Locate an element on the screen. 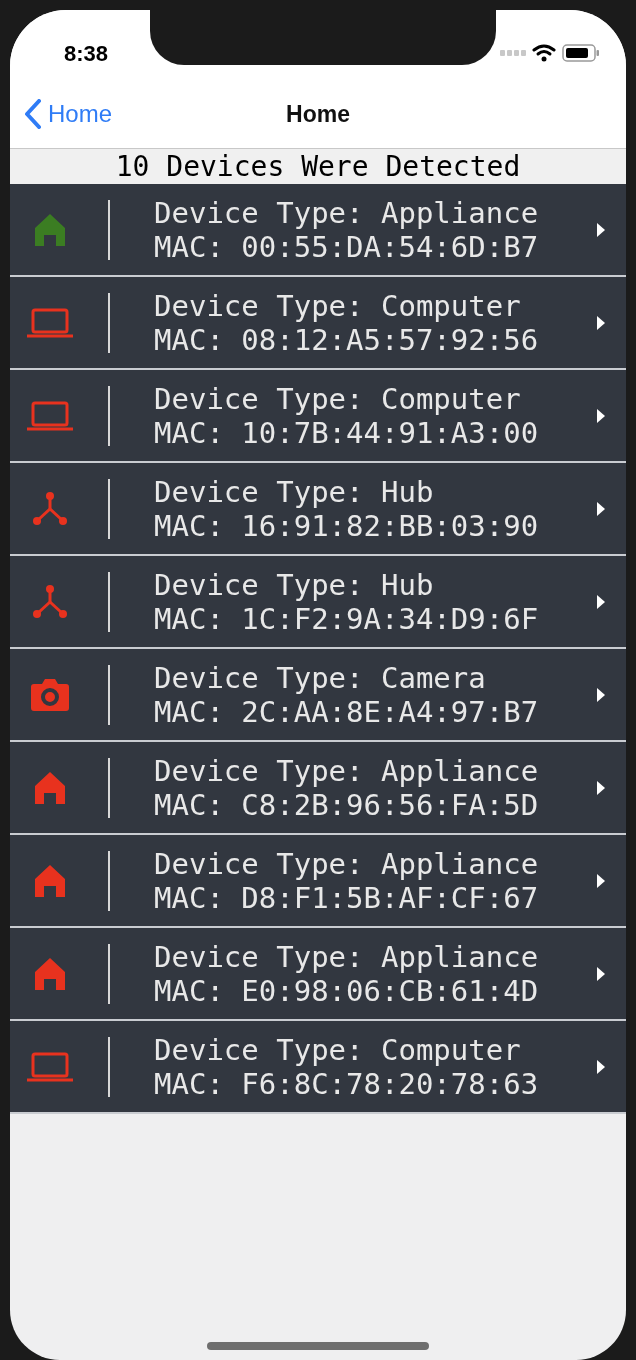  device-row: Device Type: Computer MAC: 08:12:A5:57:92:56 is located at coordinates (318, 323).